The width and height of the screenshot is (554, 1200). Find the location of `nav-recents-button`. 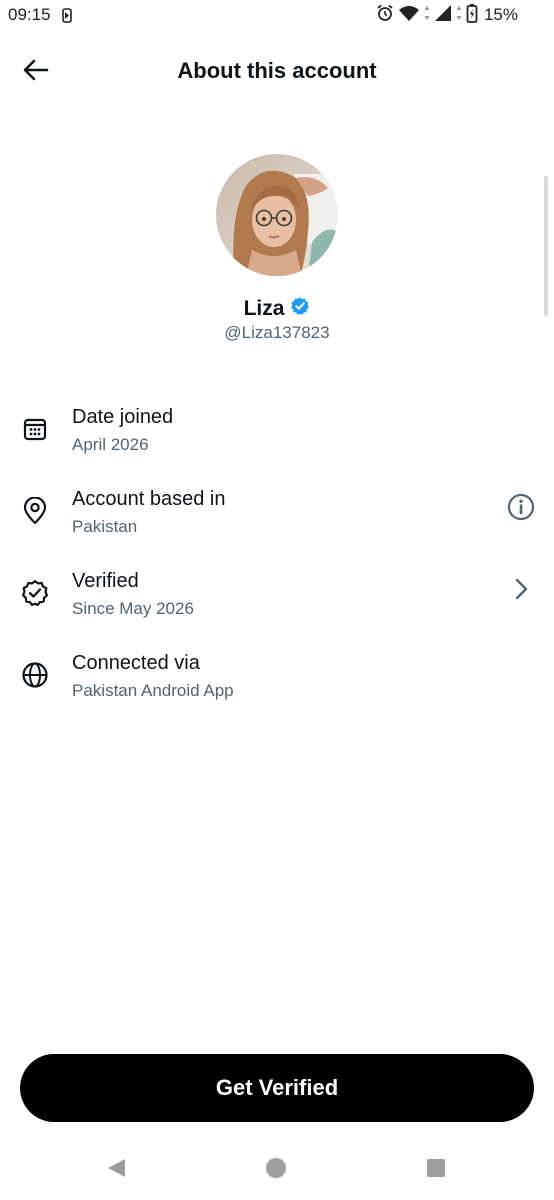

nav-recents-button is located at coordinates (436, 1170).